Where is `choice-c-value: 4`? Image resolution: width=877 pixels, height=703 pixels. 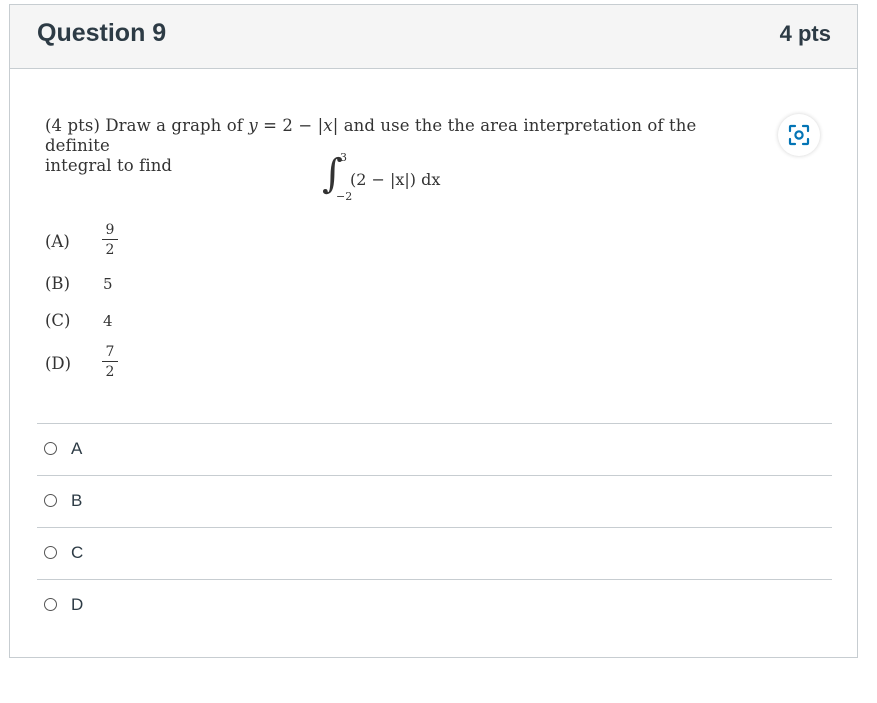
choice-c-value: 4 is located at coordinates (108, 321).